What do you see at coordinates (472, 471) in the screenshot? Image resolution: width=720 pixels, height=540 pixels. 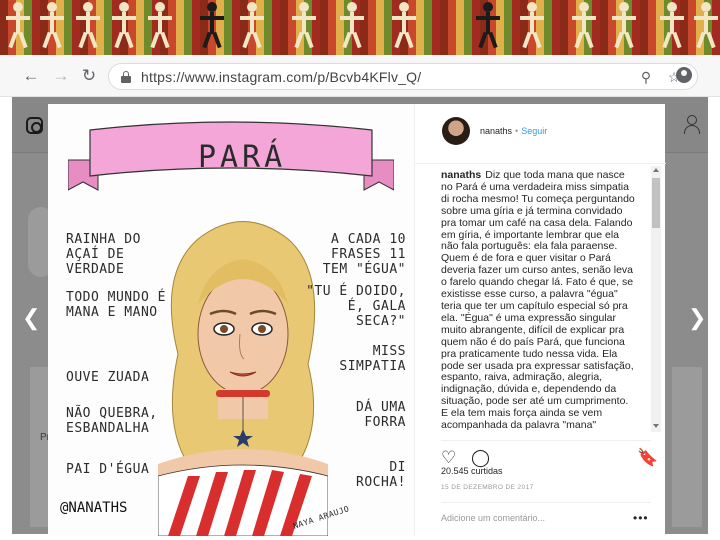 I see `likes-count: 20.545 curtidas` at bounding box center [472, 471].